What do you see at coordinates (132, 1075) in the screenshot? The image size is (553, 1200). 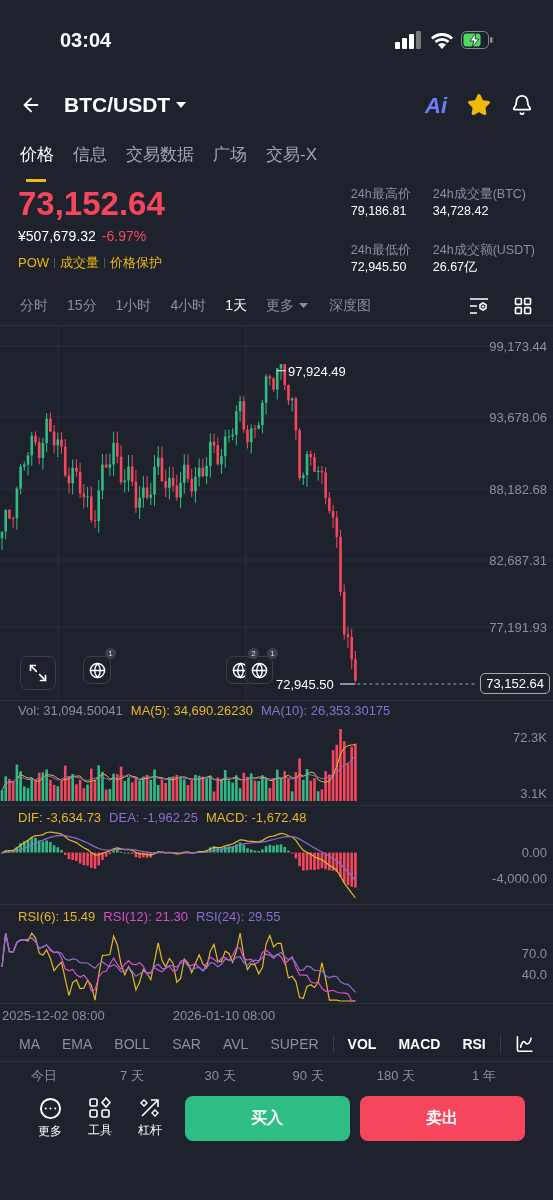 I see `range-option: 7 天` at bounding box center [132, 1075].